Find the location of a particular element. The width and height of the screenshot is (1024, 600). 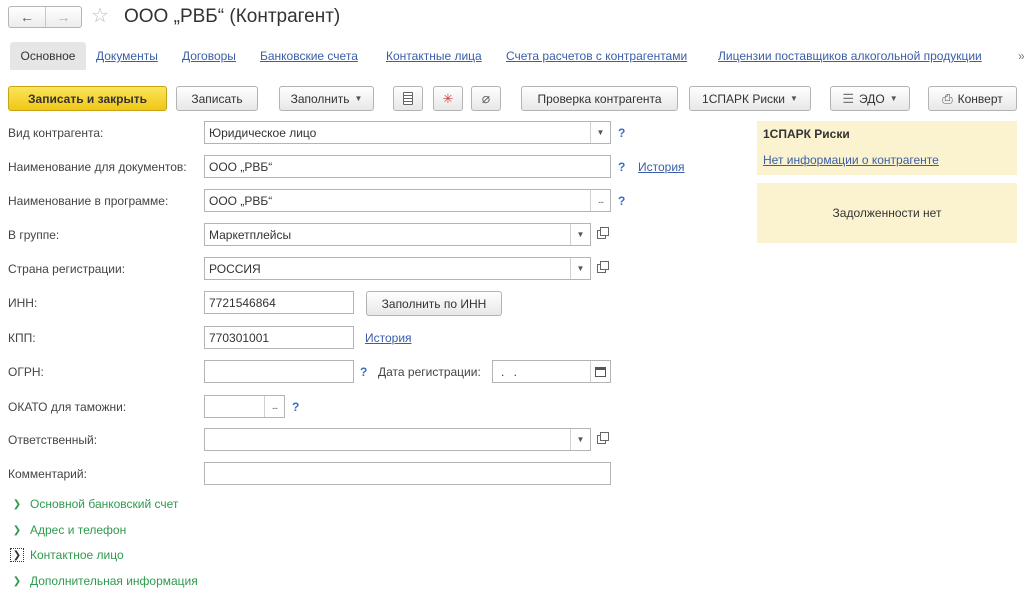

group-title: Адрес и телефон is located at coordinates (78, 530).